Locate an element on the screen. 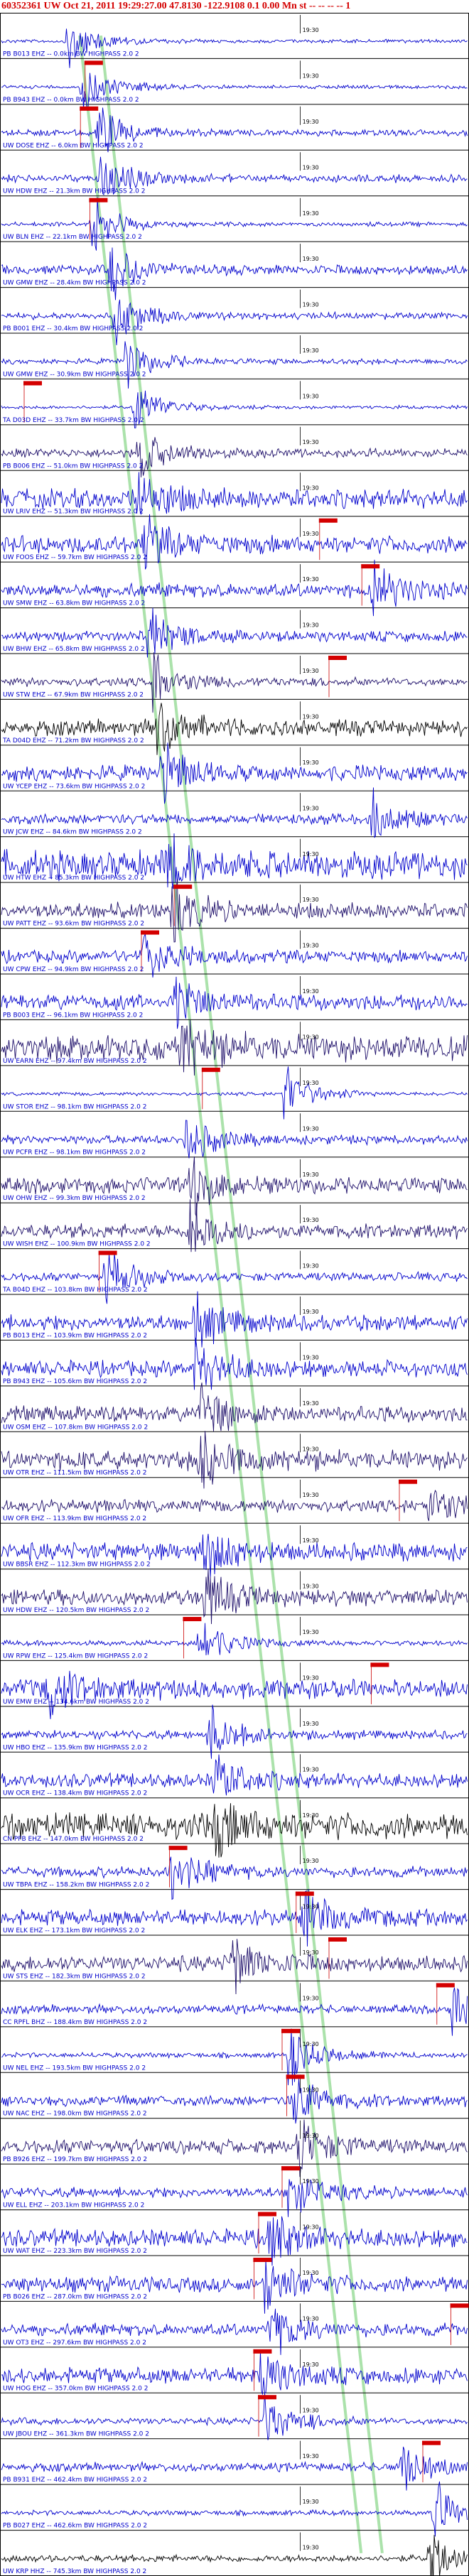 The image size is (469, 2576). station-label: PB B027 EHZ -- 462.6km BW HIGHPASS 2.0 2 is located at coordinates (75, 2526).